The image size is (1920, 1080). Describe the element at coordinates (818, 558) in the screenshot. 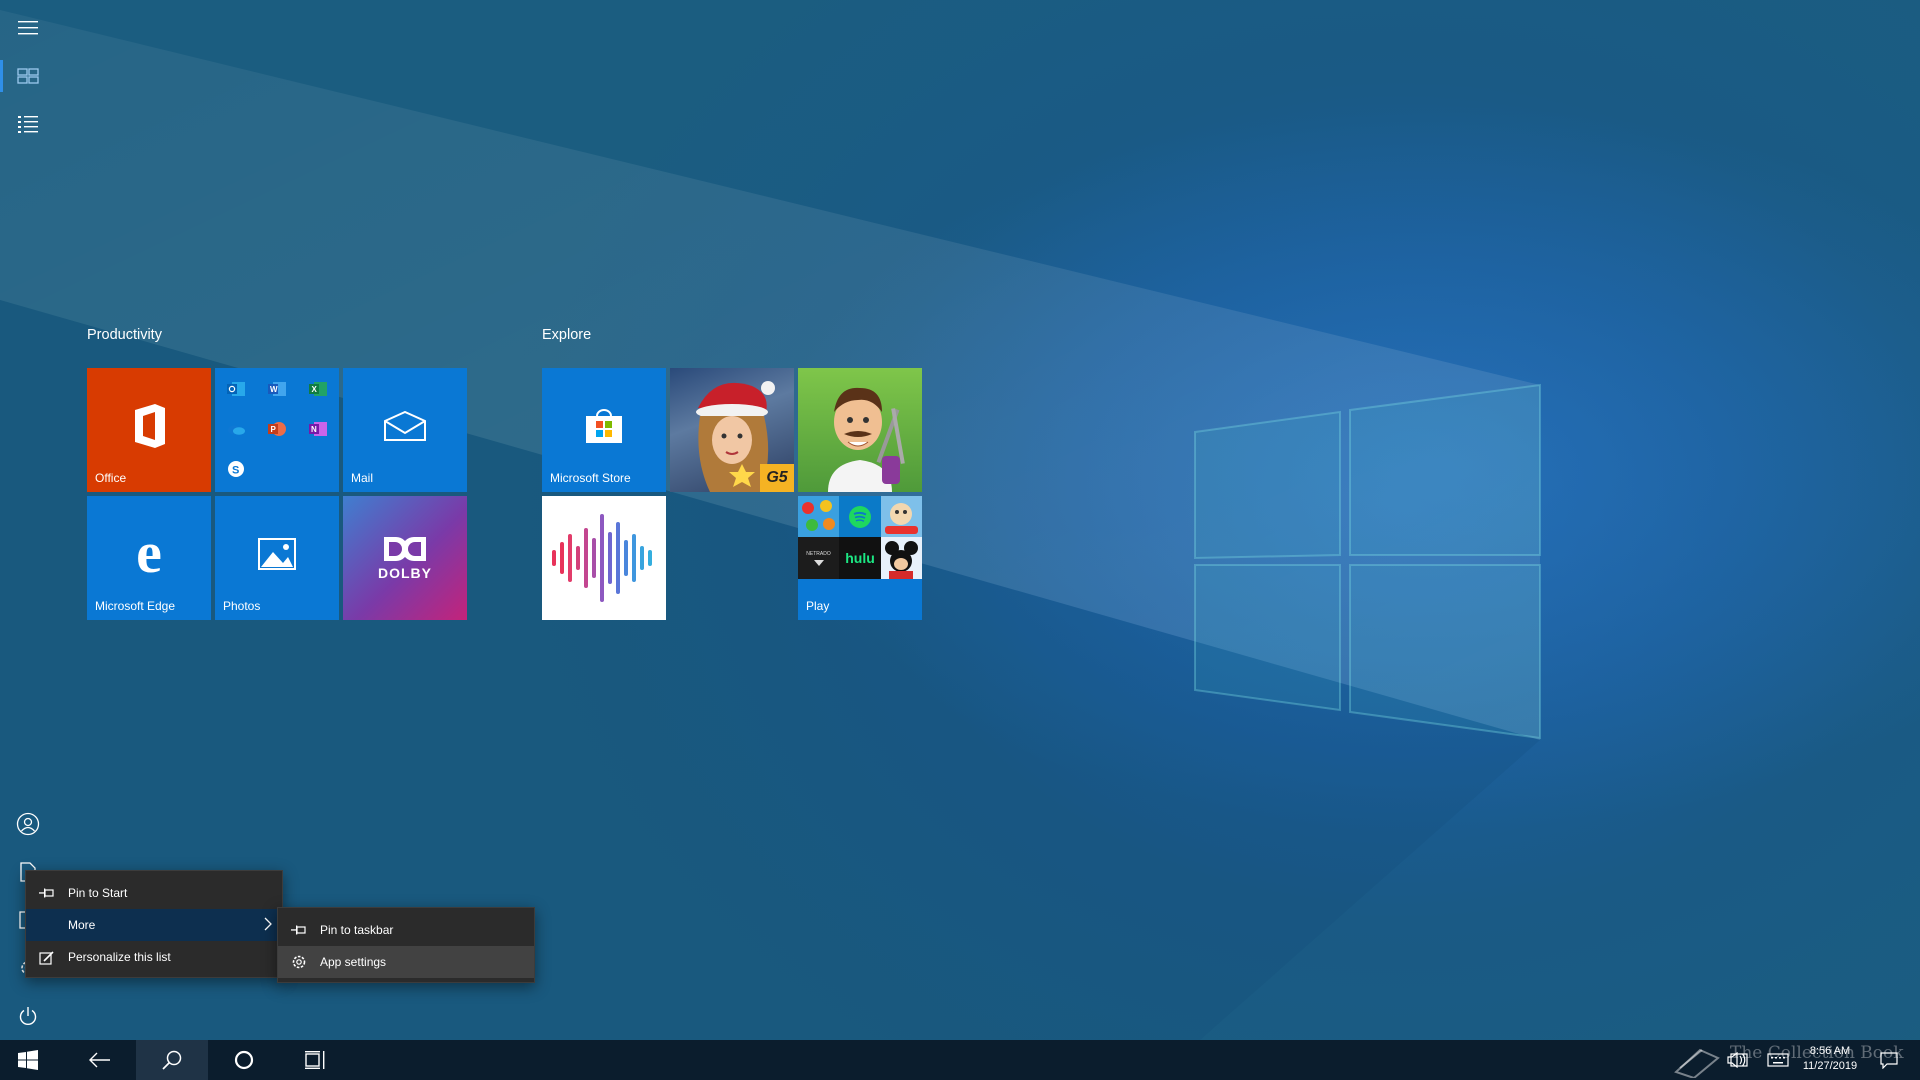

I see `netrado-icon: NETRADO` at that location.